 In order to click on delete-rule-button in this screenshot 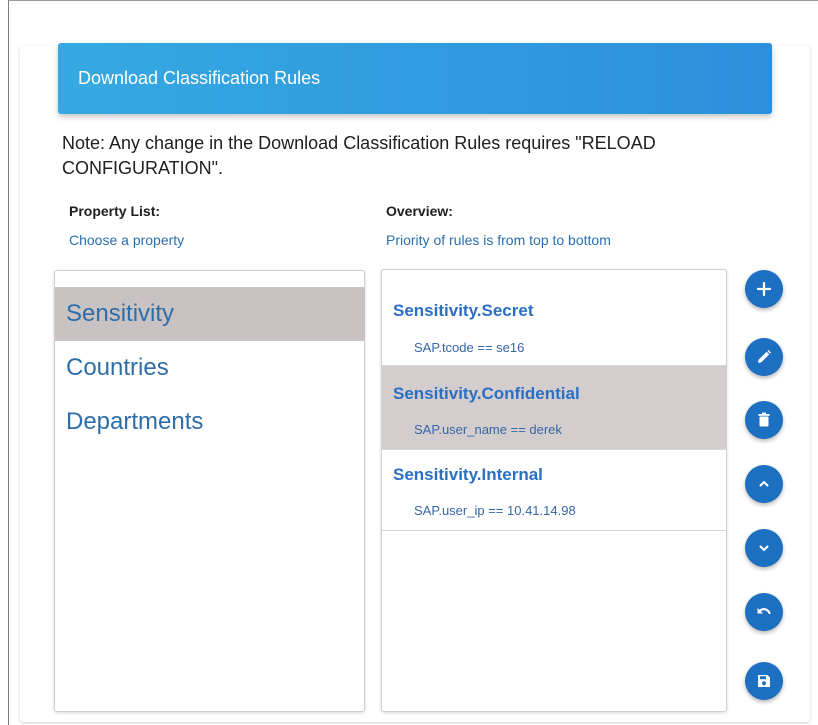, I will do `click(764, 420)`.